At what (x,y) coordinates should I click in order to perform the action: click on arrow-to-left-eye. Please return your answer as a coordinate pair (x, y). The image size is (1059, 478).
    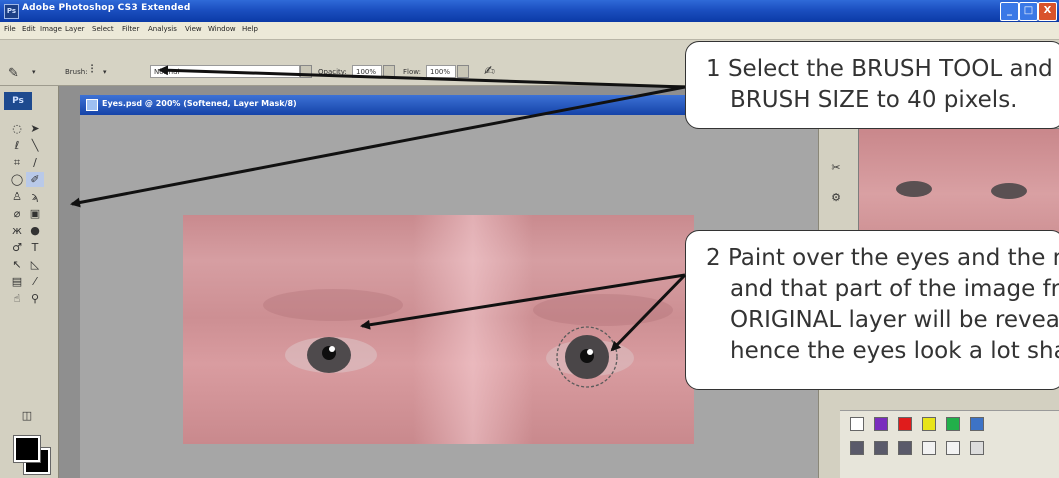
    Looking at the image, I should click on (523, 301).